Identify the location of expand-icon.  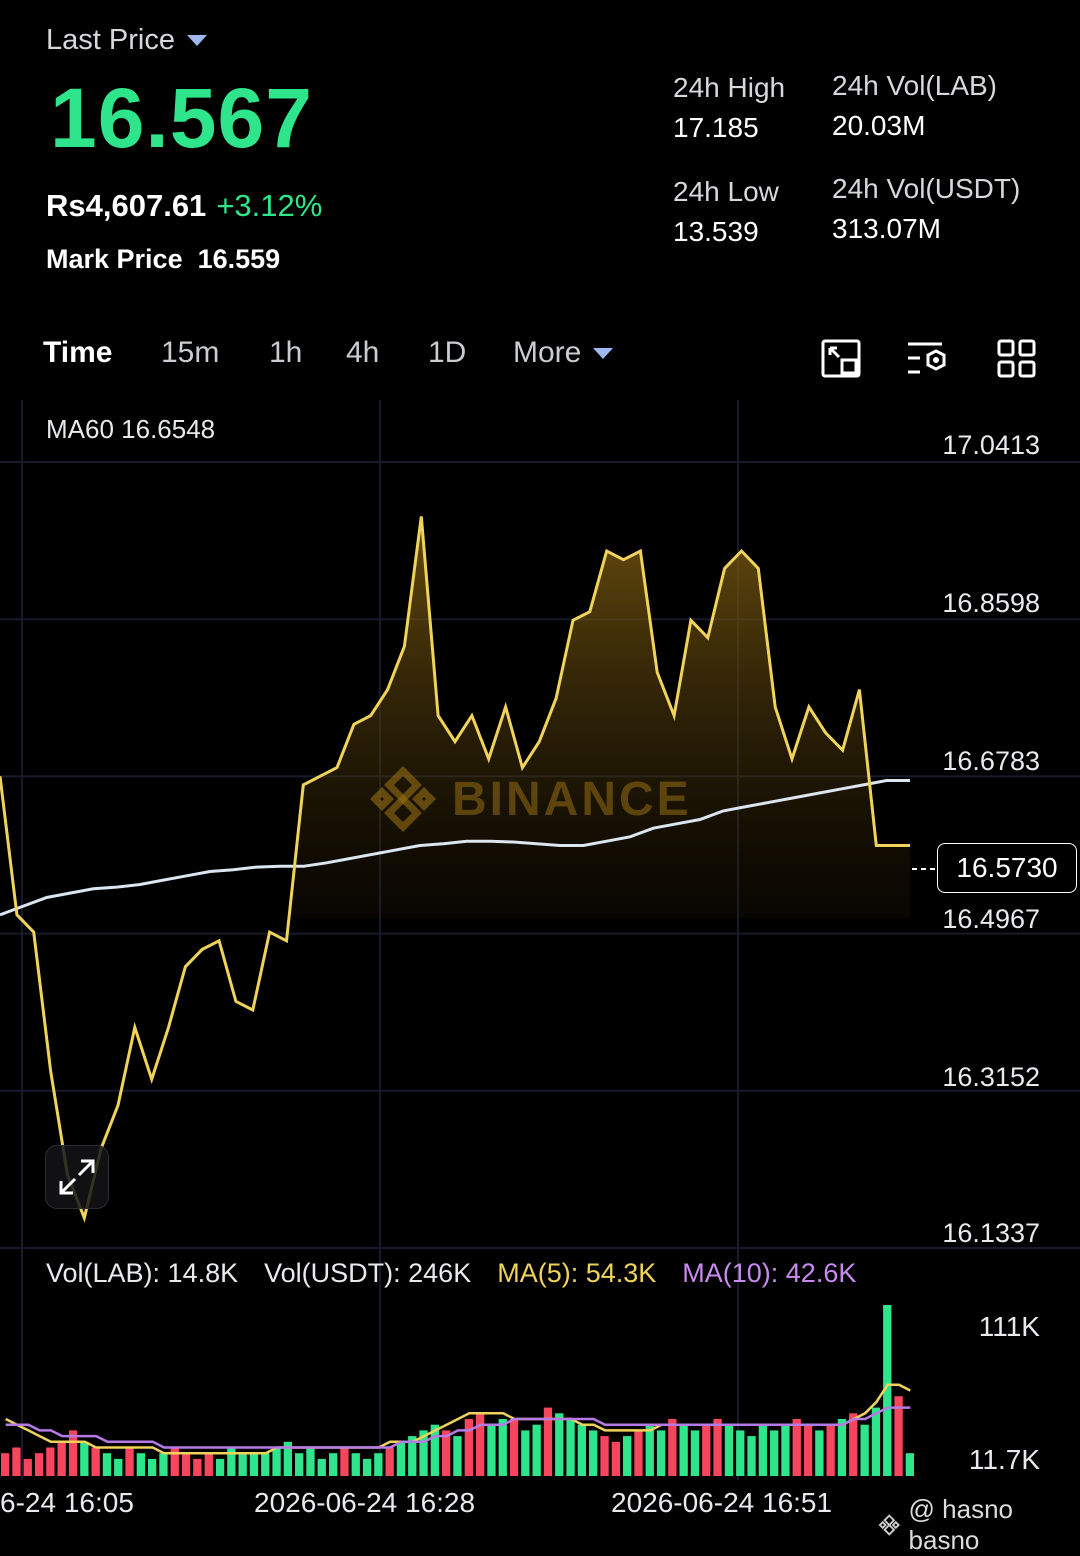
(77, 1177).